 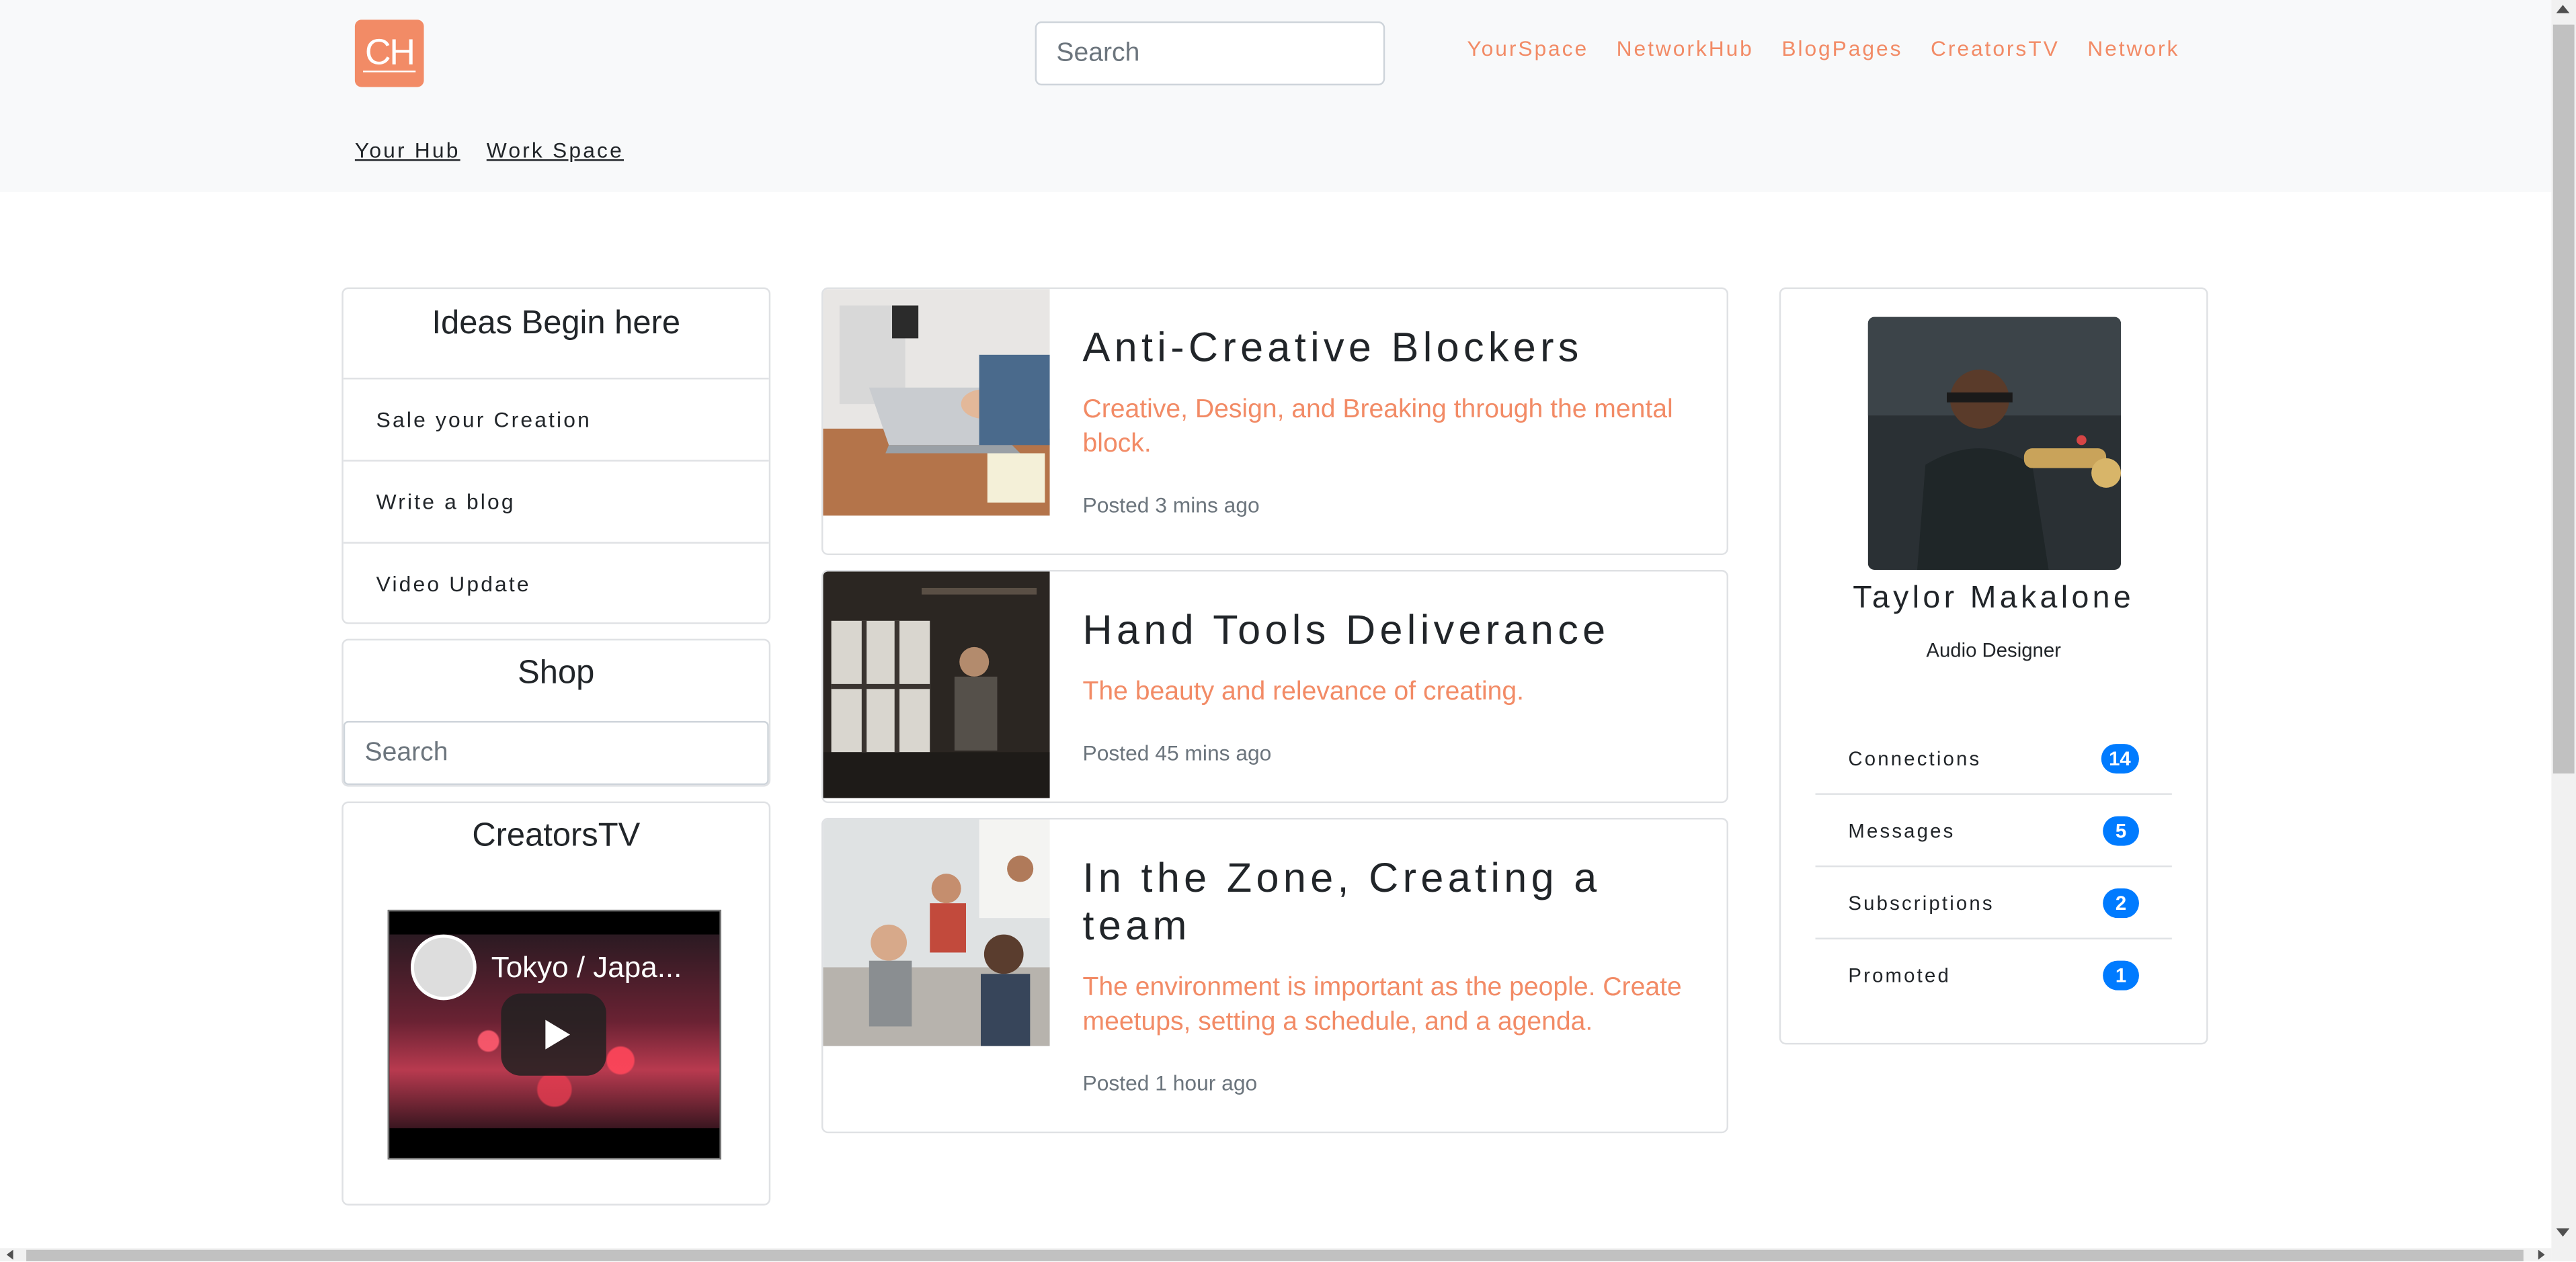 I want to click on shop-card: Shop, so click(x=556, y=712).